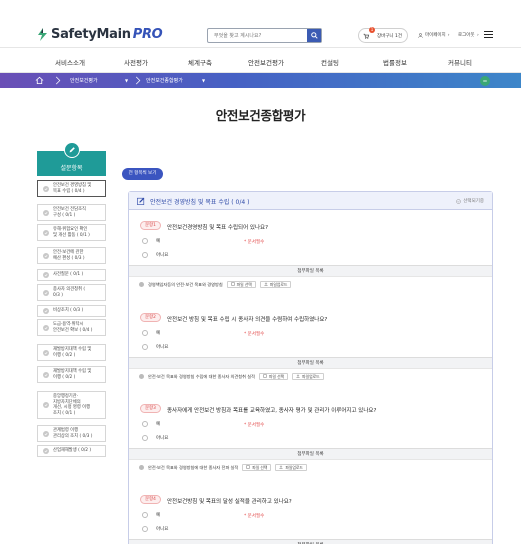 This screenshot has height=544, width=521. I want to click on sidebar-item-label: 산업재해발생 ( 0/2 ), so click(72, 451).